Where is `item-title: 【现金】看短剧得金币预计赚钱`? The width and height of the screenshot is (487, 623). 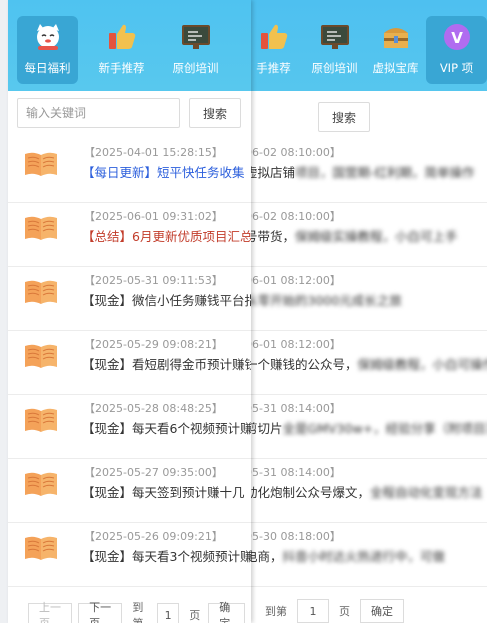
item-title: 【现金】看短剧得金币预计赚钱 is located at coordinates (166, 363).